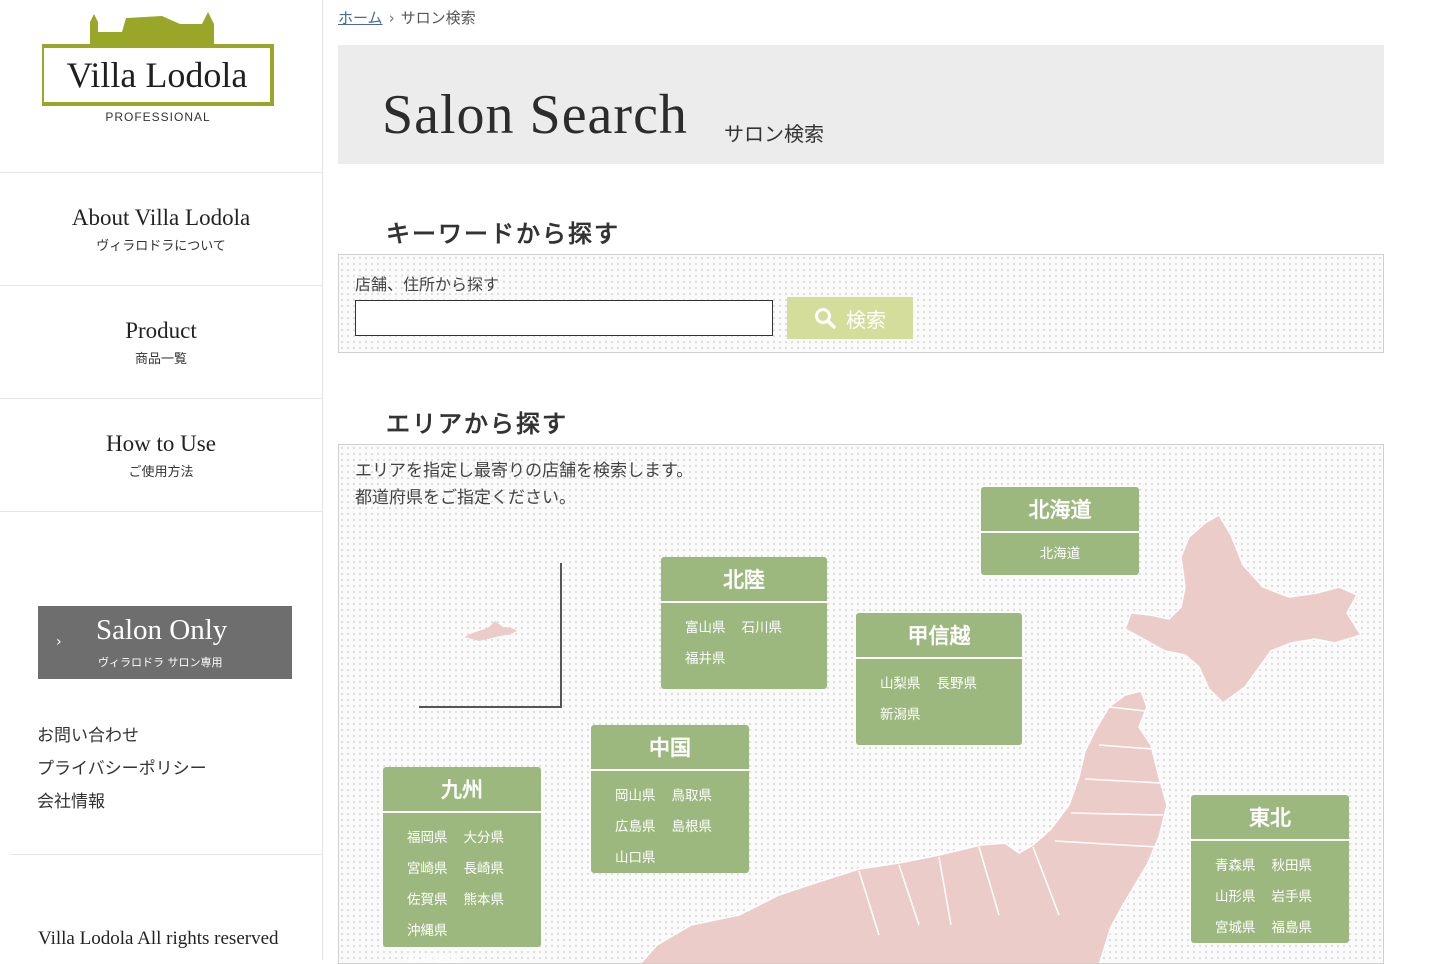 The image size is (1440, 964). What do you see at coordinates (161, 246) in the screenshot?
I see `nav-about-sublabel: ヴィラロドラについて` at bounding box center [161, 246].